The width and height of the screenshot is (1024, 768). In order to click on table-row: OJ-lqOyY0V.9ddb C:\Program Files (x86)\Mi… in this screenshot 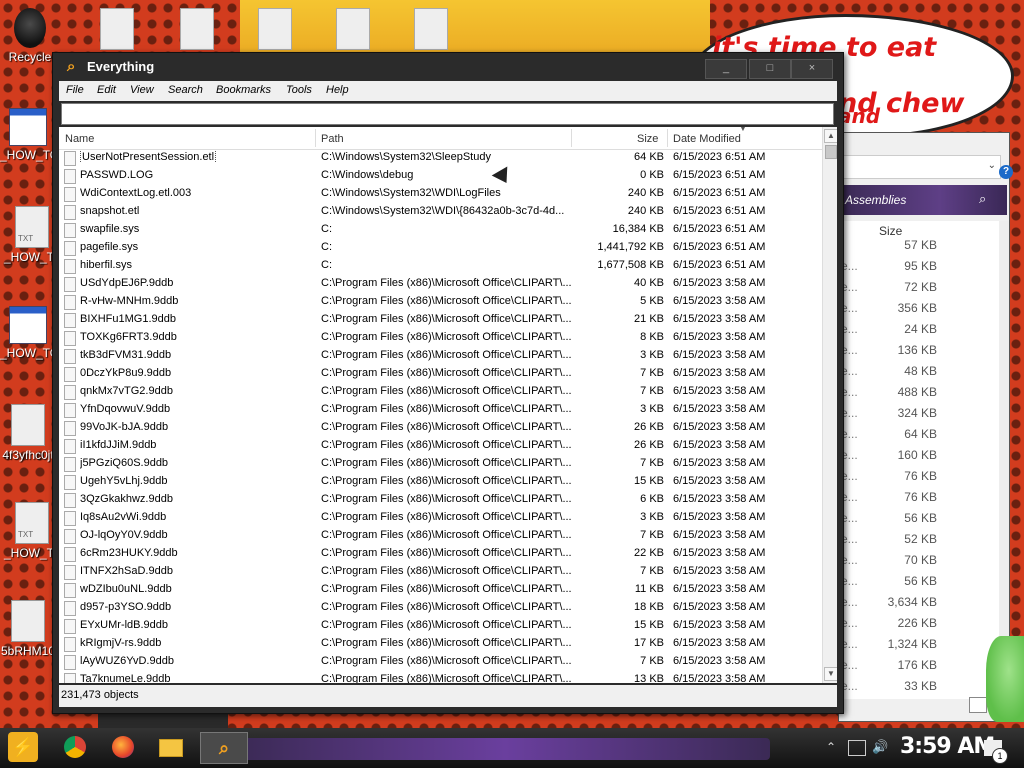, I will do `click(441, 536)`.